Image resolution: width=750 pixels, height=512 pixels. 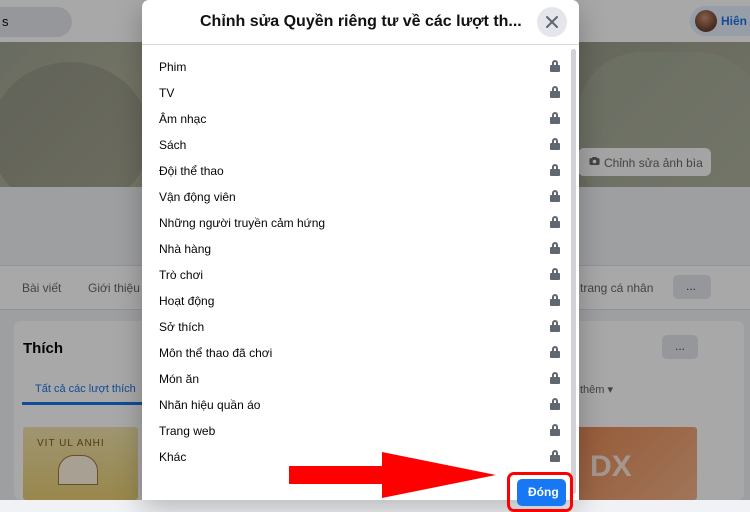 What do you see at coordinates (353, 249) in the screenshot?
I see `privacy-list-item: Nhà hàng` at bounding box center [353, 249].